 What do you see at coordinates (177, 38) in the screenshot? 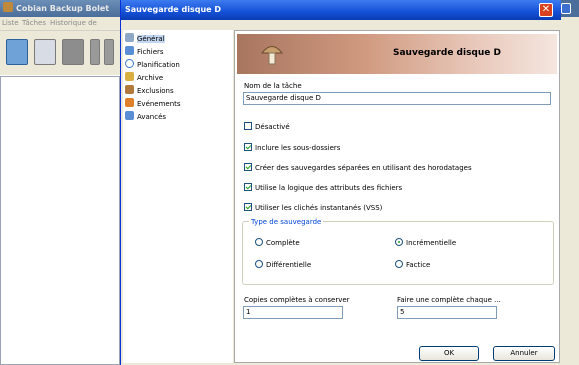
I see `nav-item-general: Général` at bounding box center [177, 38].